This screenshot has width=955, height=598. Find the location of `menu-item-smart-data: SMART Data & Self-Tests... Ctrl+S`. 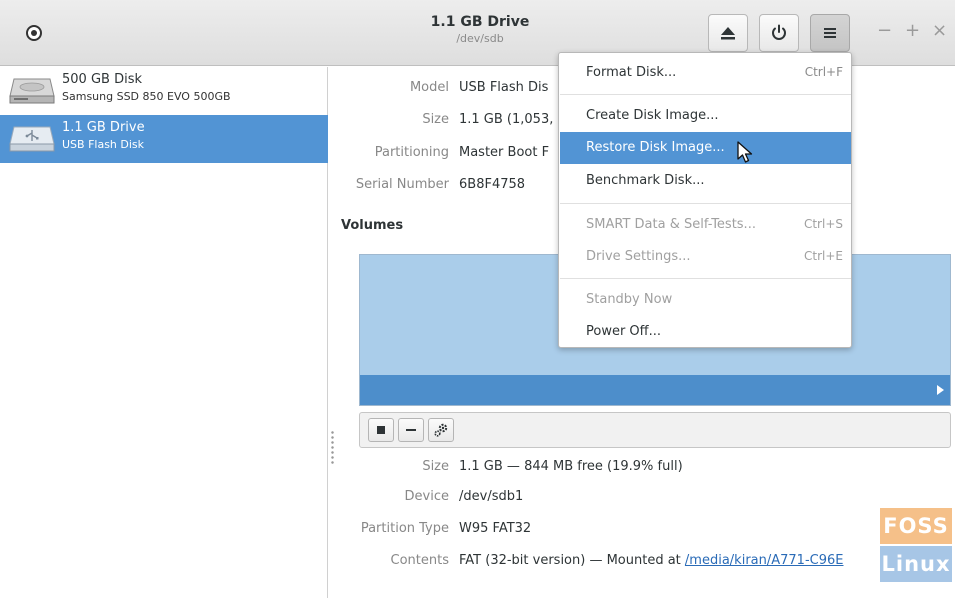

menu-item-smart-data: SMART Data & Self-Tests... Ctrl+S is located at coordinates (705, 225).